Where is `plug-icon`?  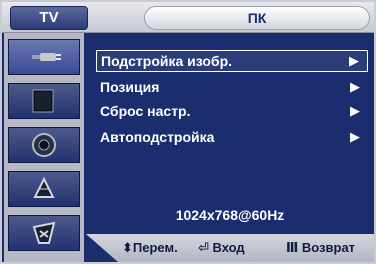 plug-icon is located at coordinates (46, 57).